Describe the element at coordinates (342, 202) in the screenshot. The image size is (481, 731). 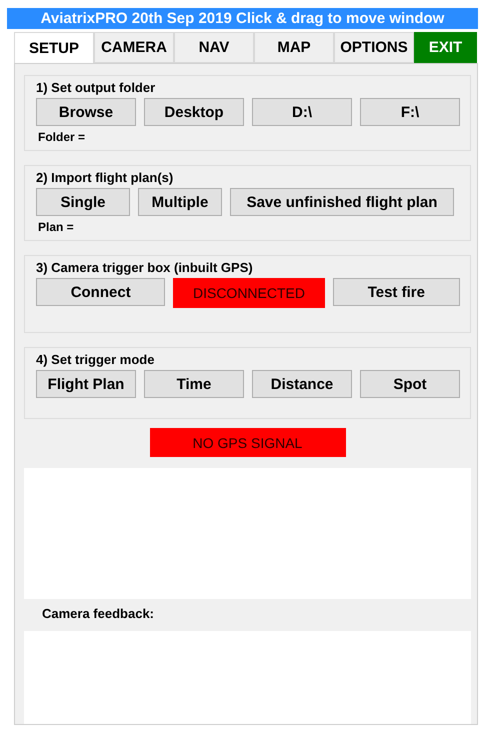
I see `button: Save unfinished flight plan` at that location.